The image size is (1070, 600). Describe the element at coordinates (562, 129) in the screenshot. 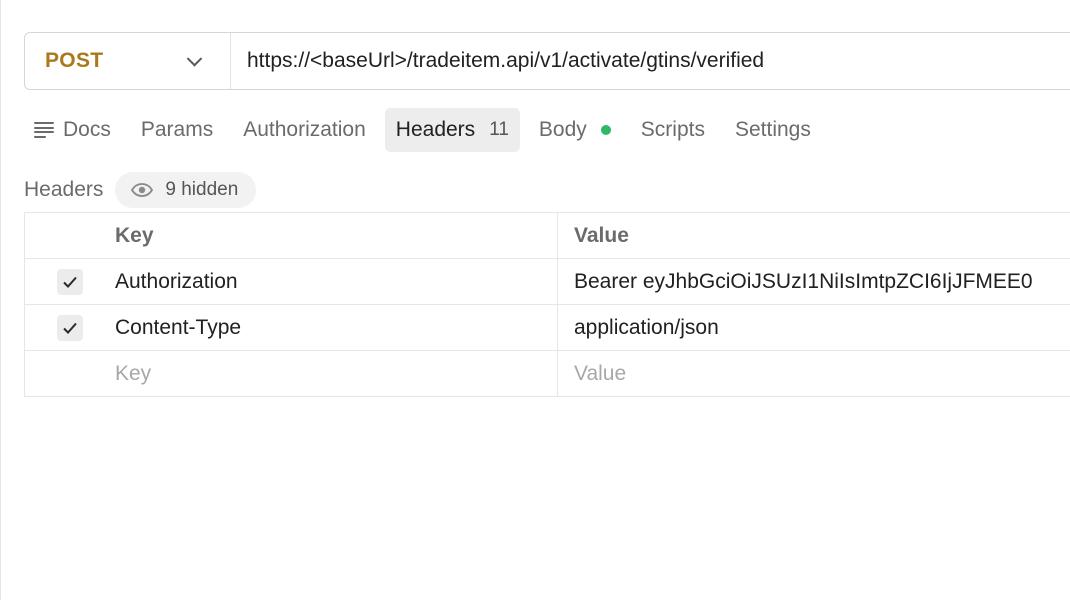

I see `tab-label: Body` at that location.